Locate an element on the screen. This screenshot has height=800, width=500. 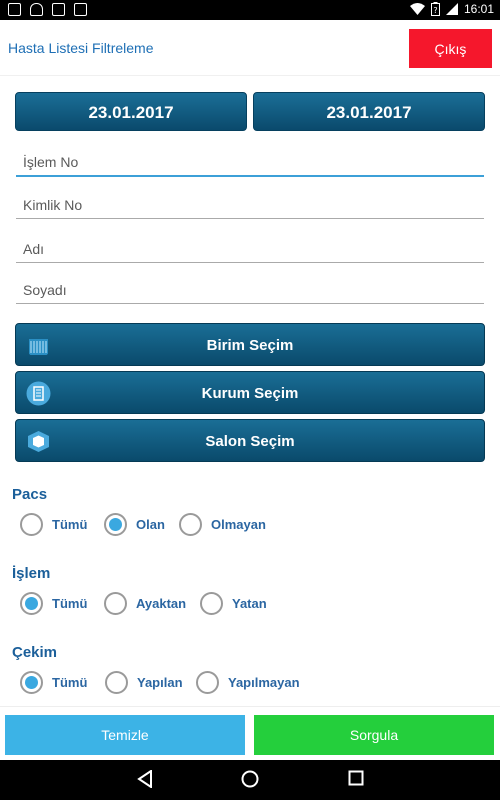
islem-title: İşlem is located at coordinates (31, 573).